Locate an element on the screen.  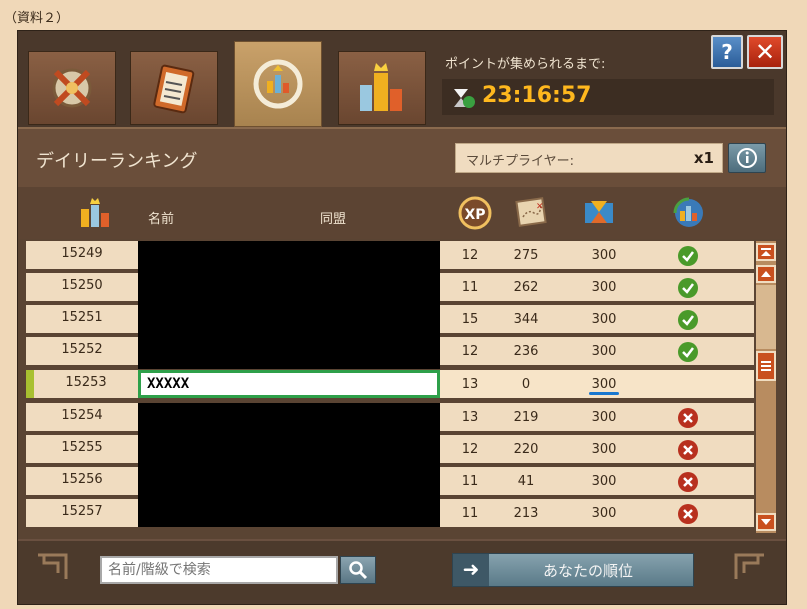
column-header: 名前 同盟 XP ✕ is located at coordinates (402, 213).